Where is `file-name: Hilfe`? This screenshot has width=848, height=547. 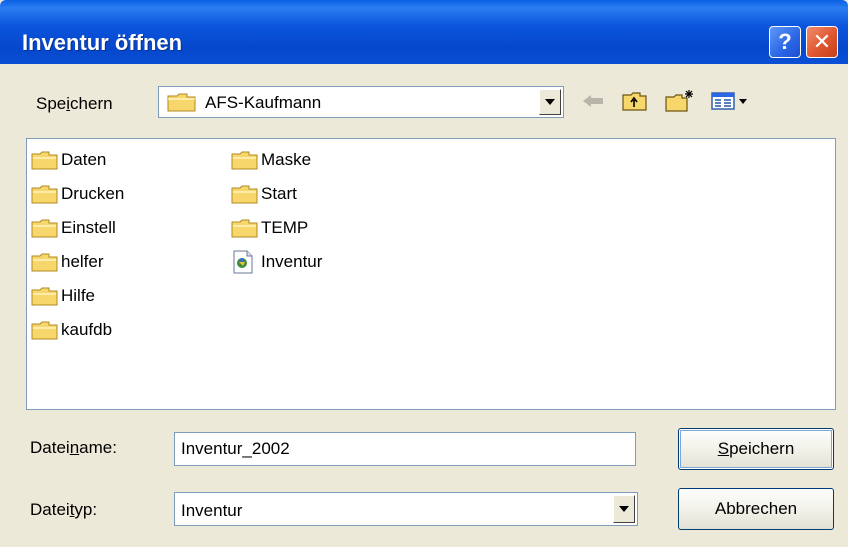 file-name: Hilfe is located at coordinates (78, 295).